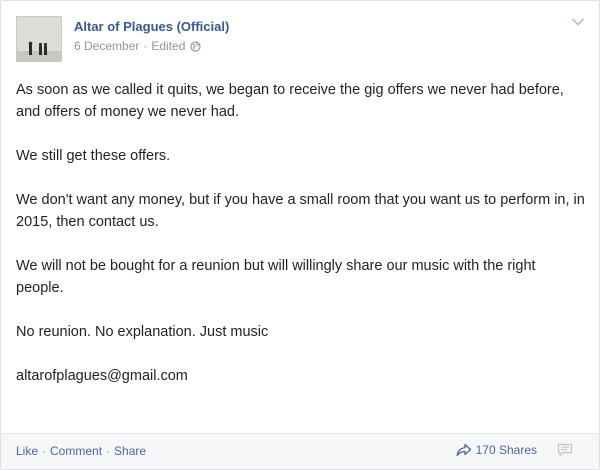 The width and height of the screenshot is (600, 470). I want to click on post-actions: Like · Comment · Share, so click(81, 451).